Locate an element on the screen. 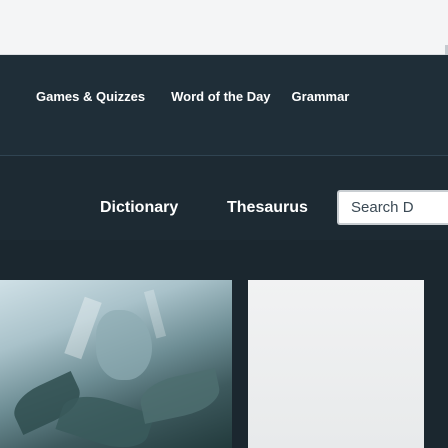 This screenshot has height=448, width=448. secondary-card is located at coordinates (336, 364).